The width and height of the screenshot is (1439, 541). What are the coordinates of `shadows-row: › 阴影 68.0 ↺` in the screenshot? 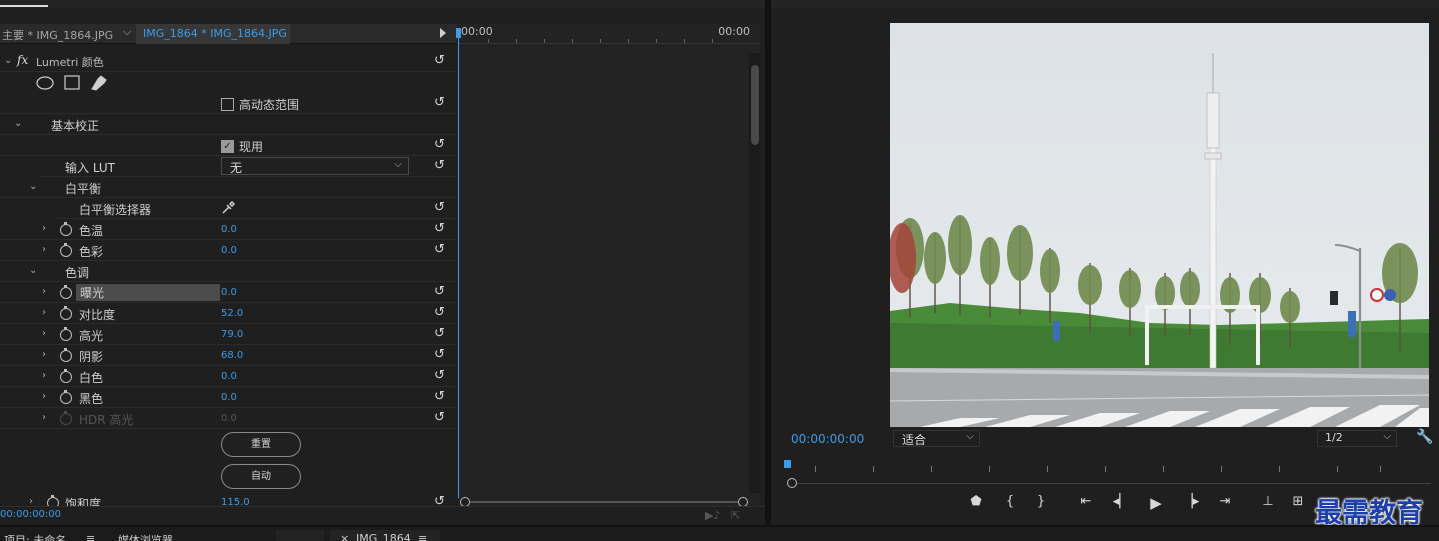 It's located at (228, 355).